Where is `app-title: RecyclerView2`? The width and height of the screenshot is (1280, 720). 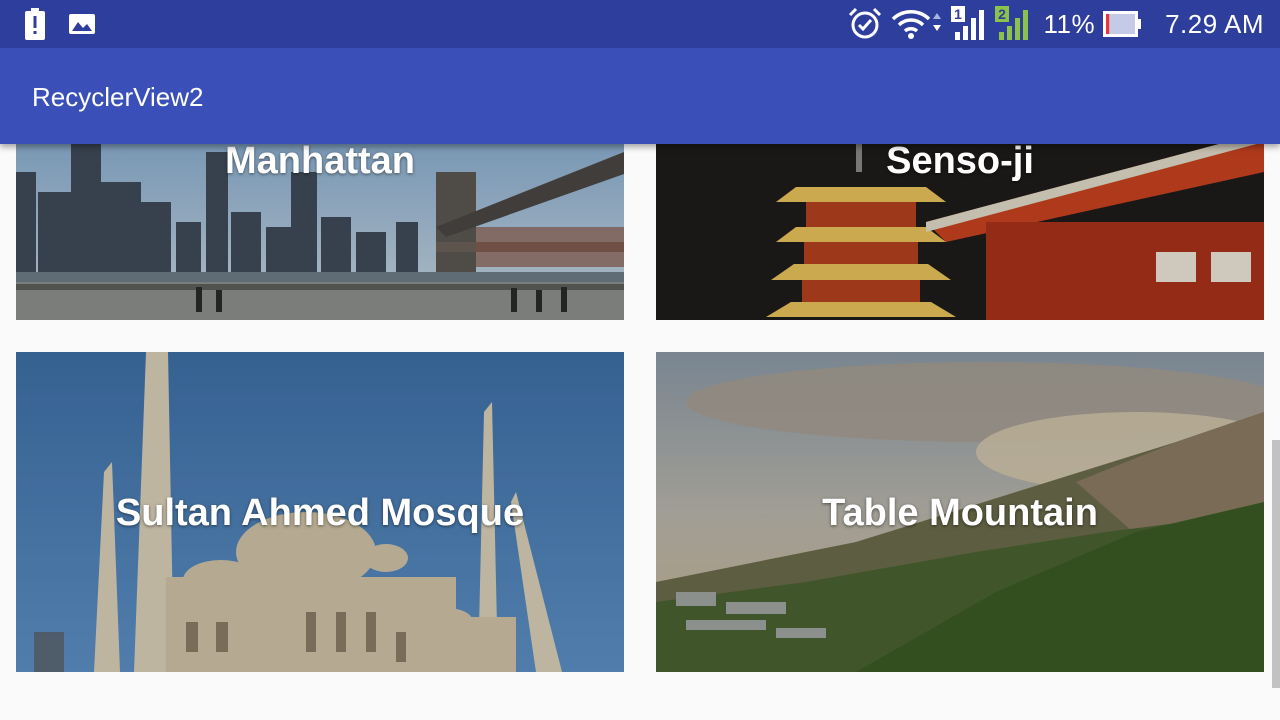 app-title: RecyclerView2 is located at coordinates (118, 97).